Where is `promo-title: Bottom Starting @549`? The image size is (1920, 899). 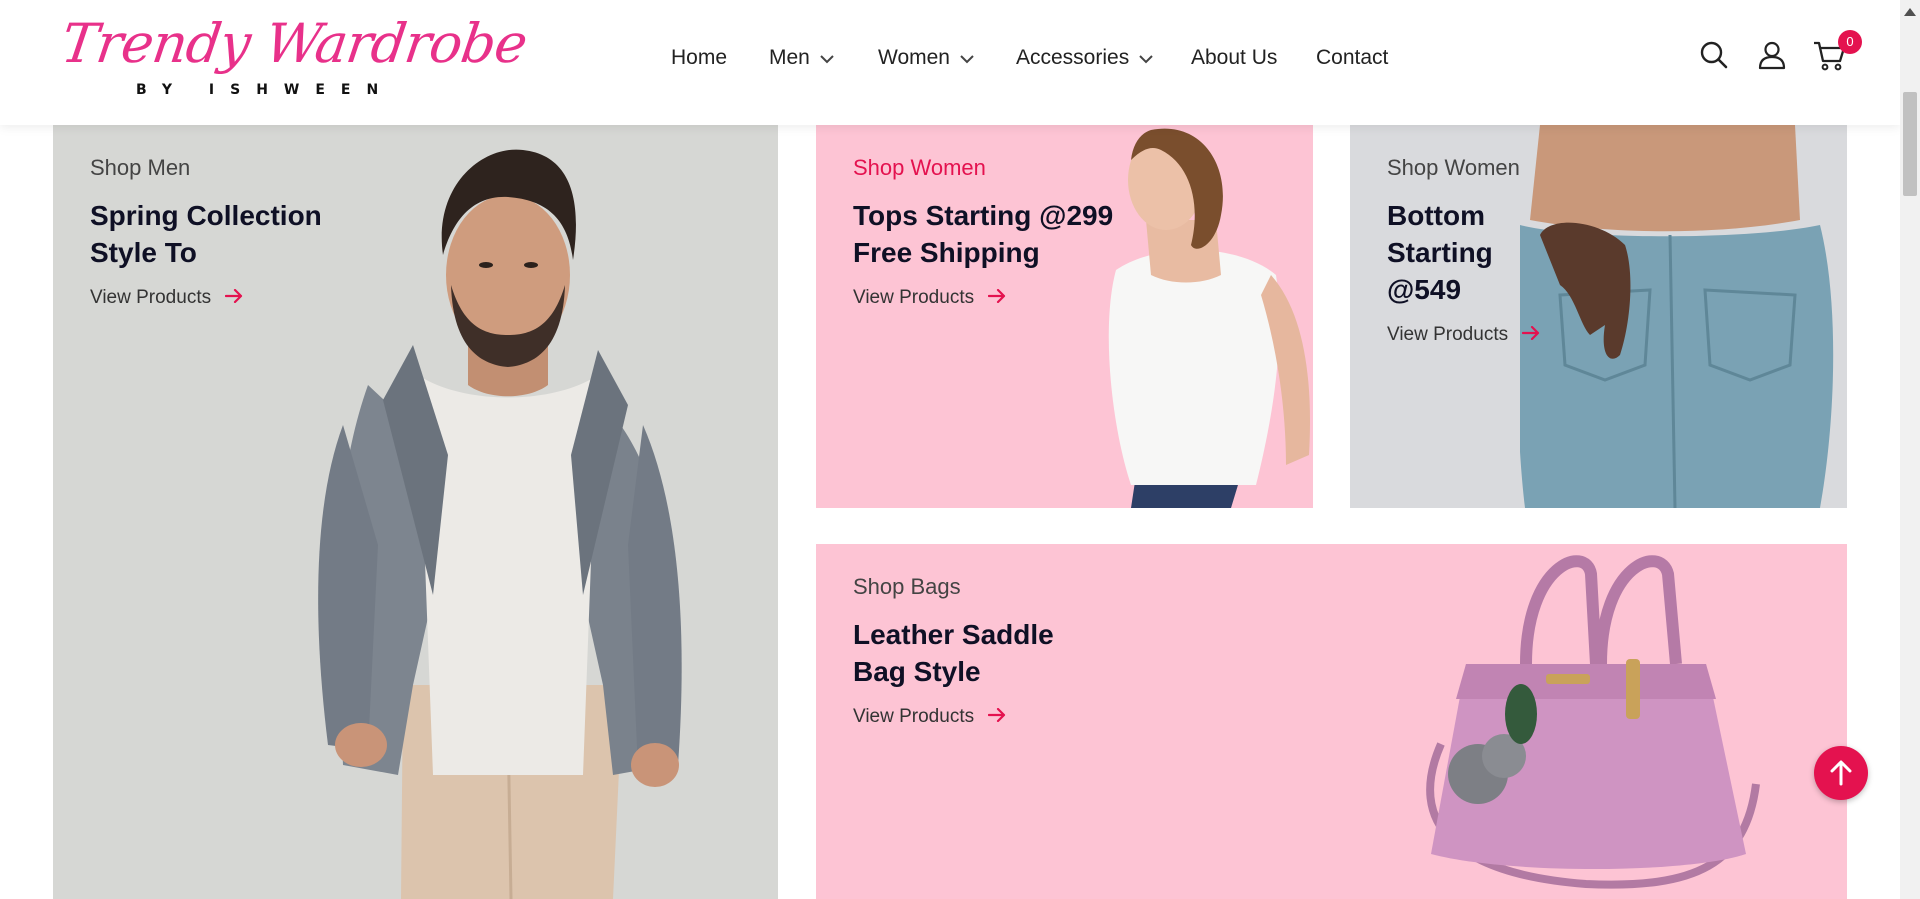 promo-title: Bottom Starting @549 is located at coordinates (1463, 252).